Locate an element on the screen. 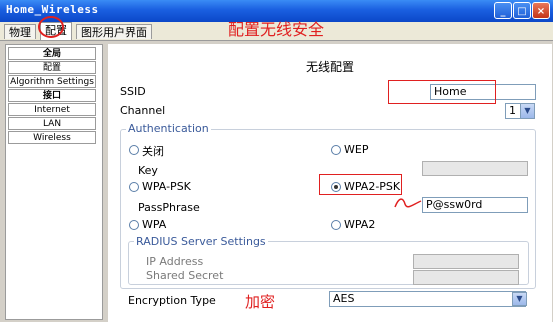 The width and height of the screenshot is (553, 322). sidebar-item-algorithm: Algorithm Settings is located at coordinates (52, 81).